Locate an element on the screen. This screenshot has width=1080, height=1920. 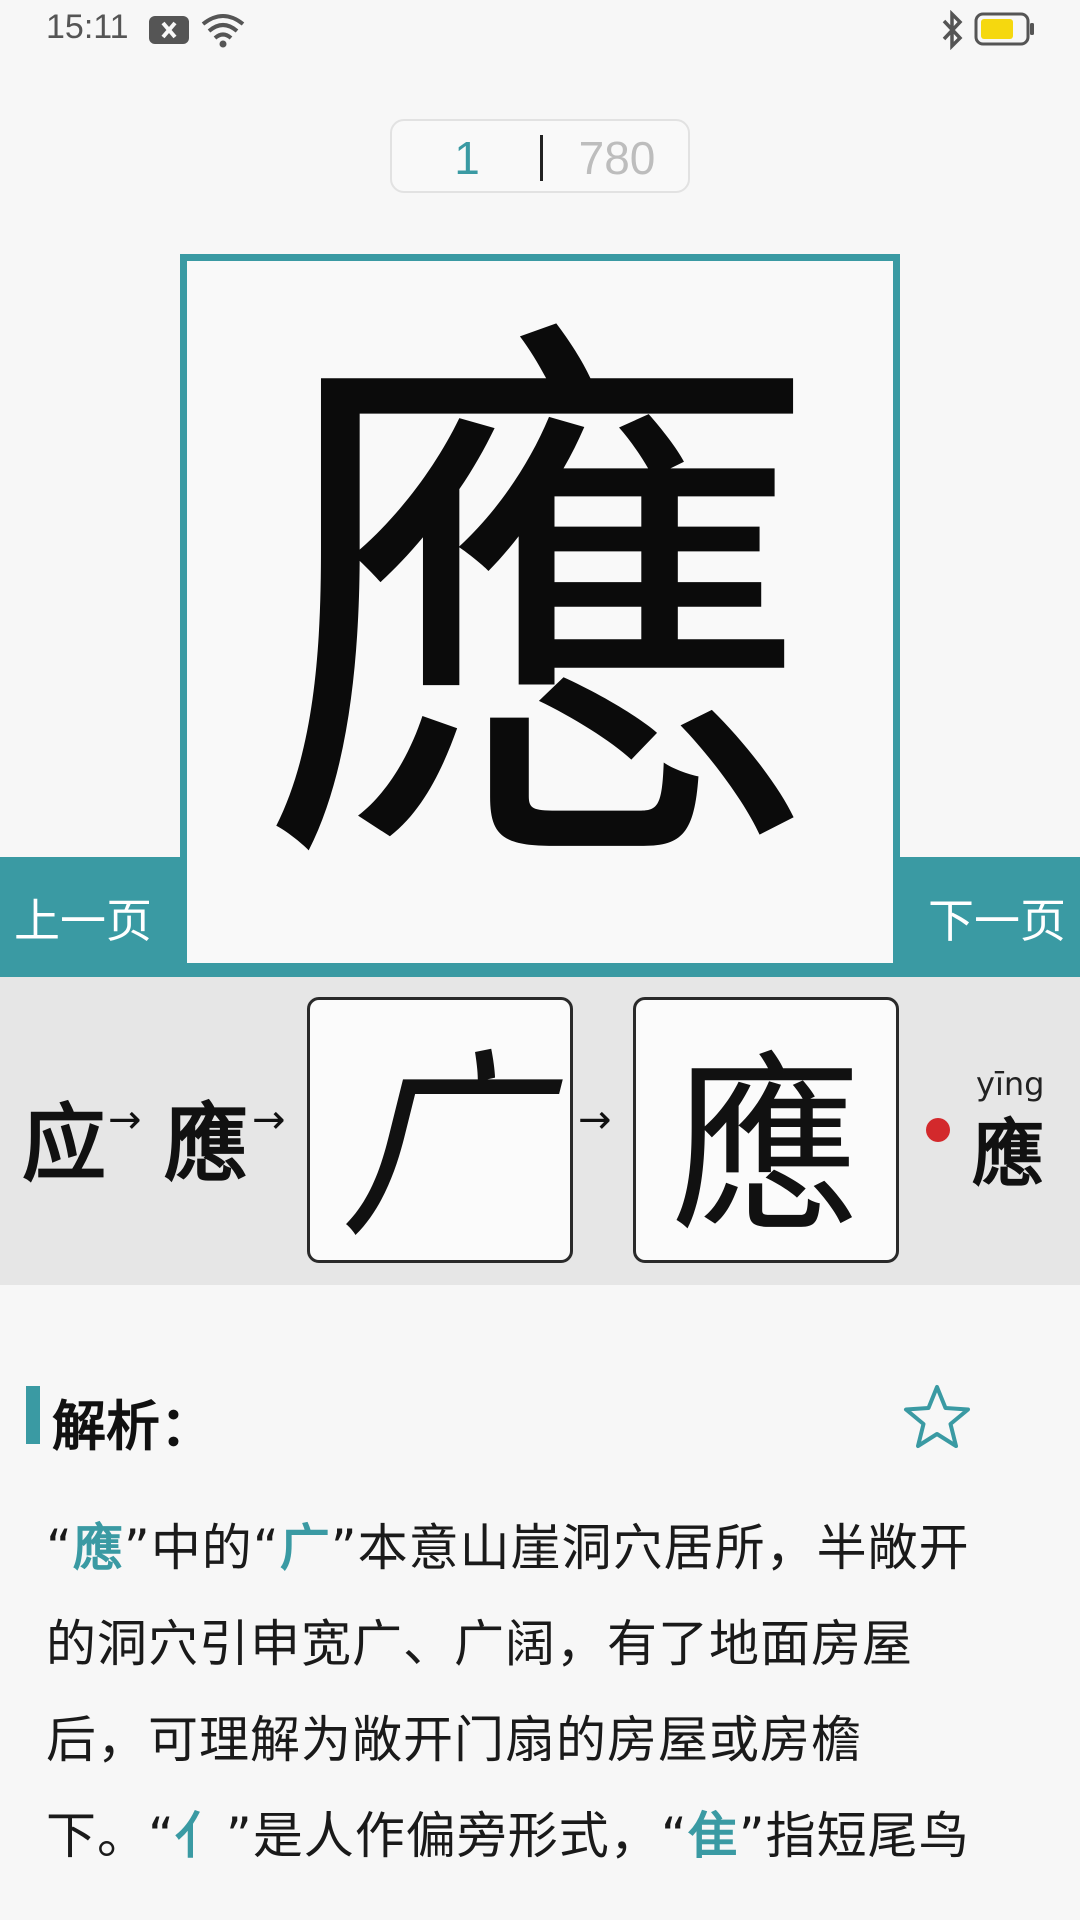
ancient-glyph-card: 广 is located at coordinates (440, 1131).